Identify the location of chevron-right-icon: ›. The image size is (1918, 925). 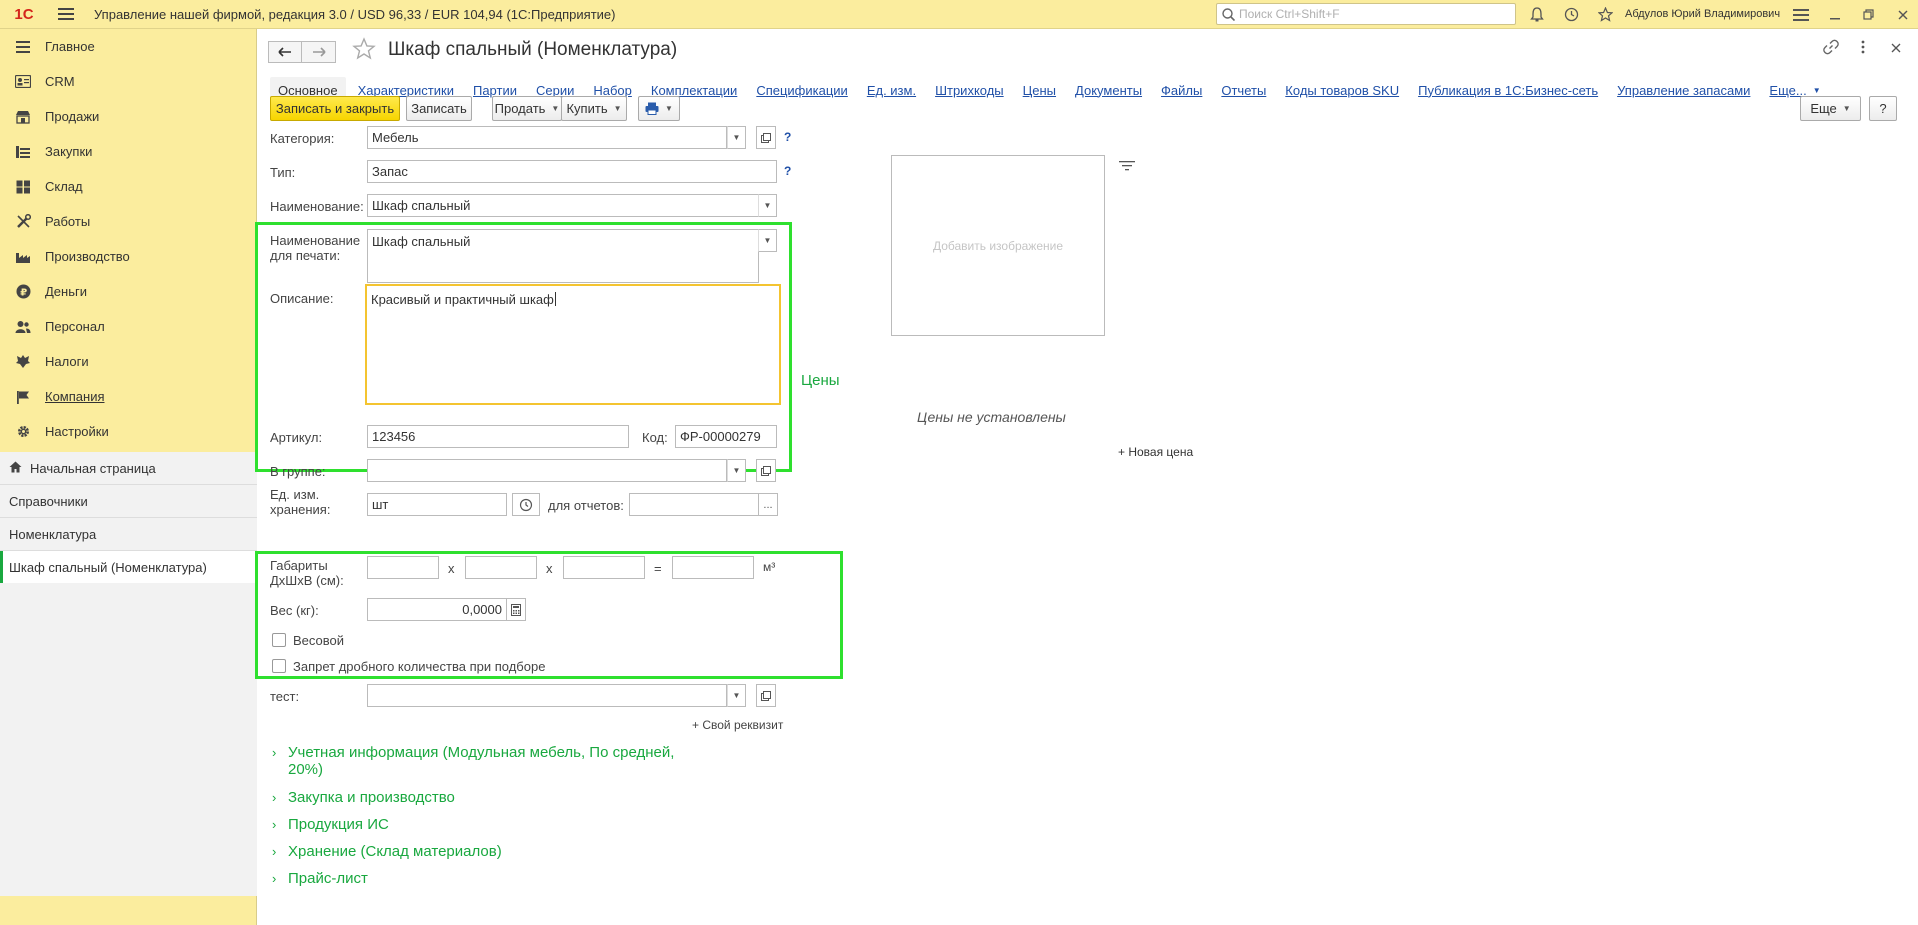
(274, 797).